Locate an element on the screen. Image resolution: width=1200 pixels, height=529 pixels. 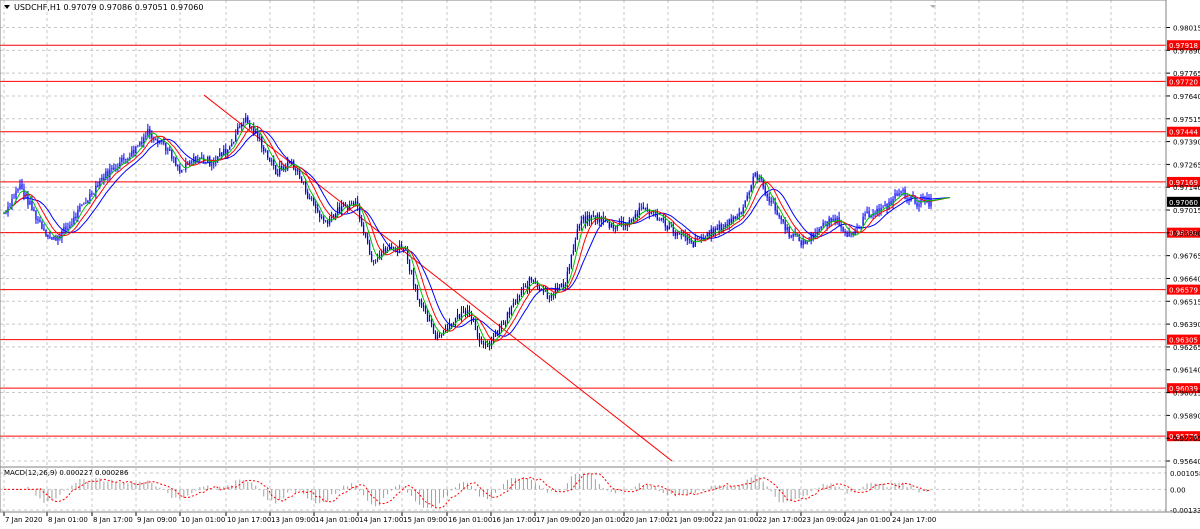
time-tick-label: 14 Jan 17:00 is located at coordinates (381, 520).